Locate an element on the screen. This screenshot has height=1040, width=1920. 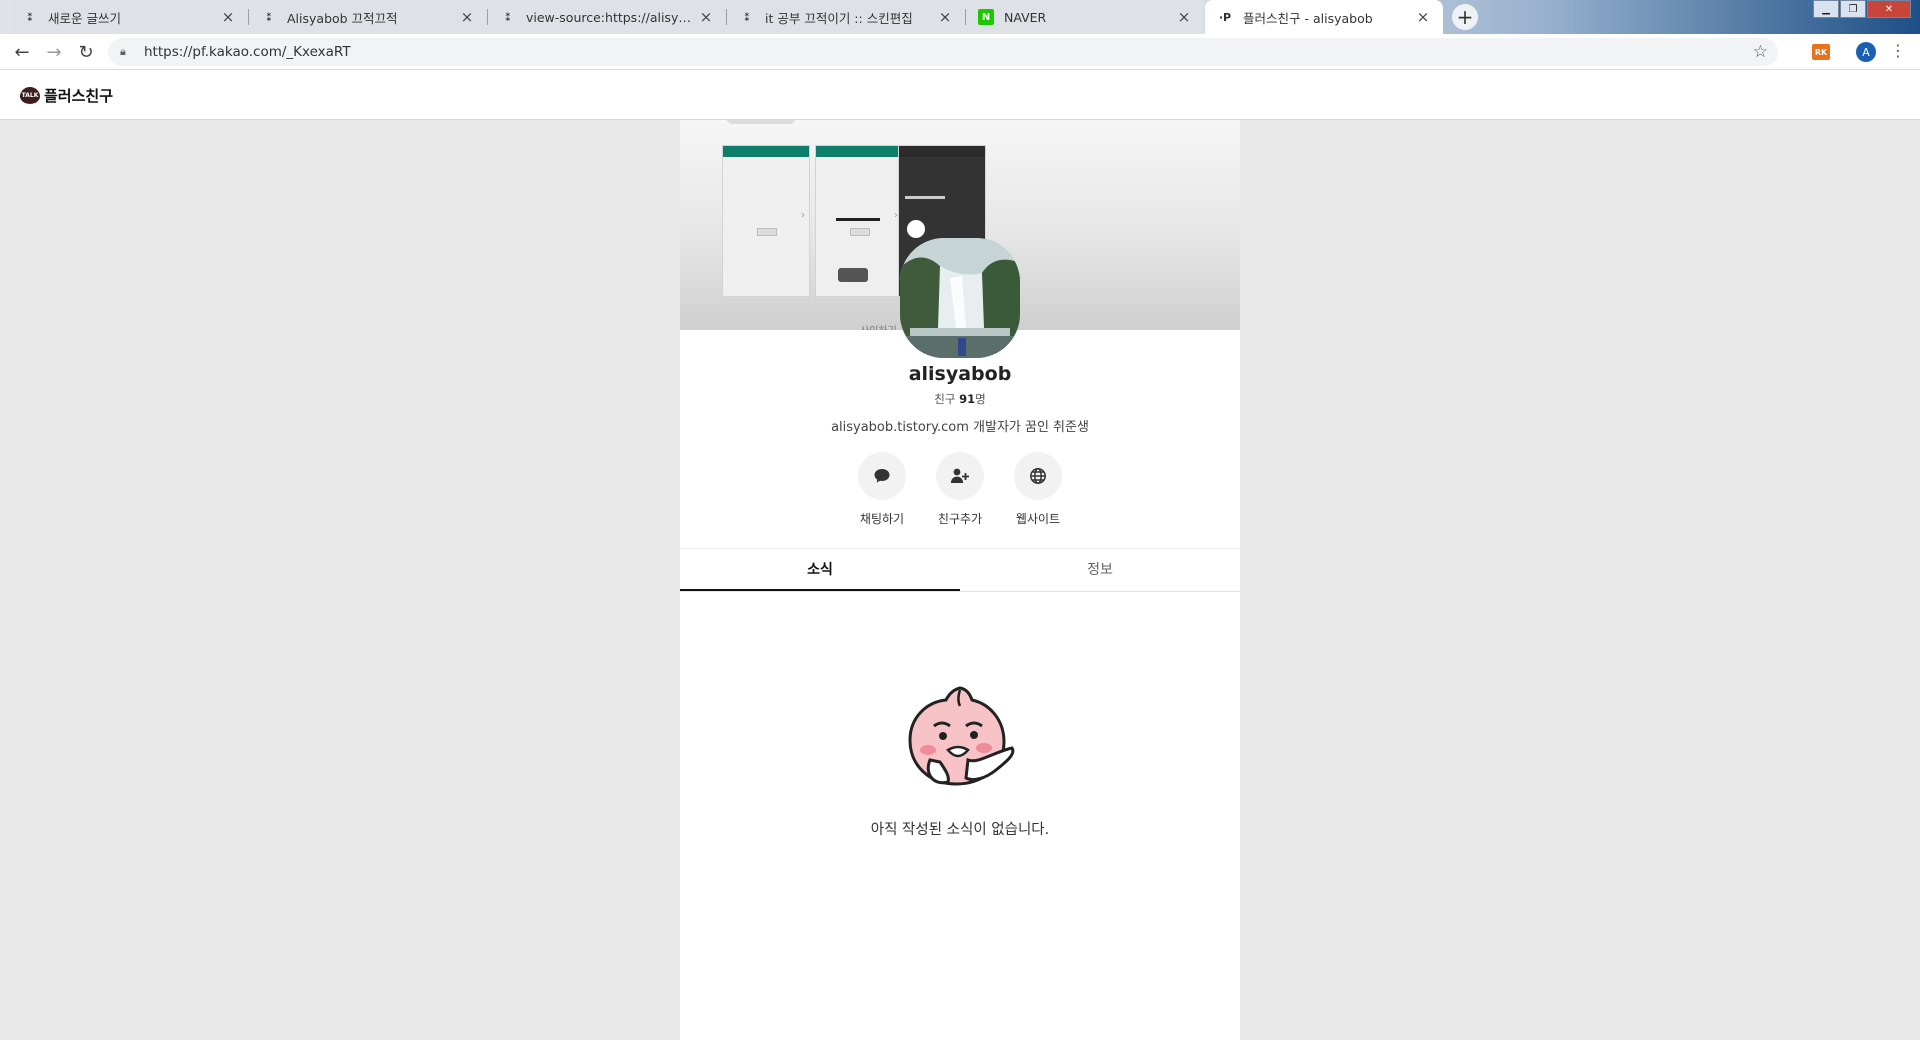
extension-icon: RK is located at coordinates (1821, 52).